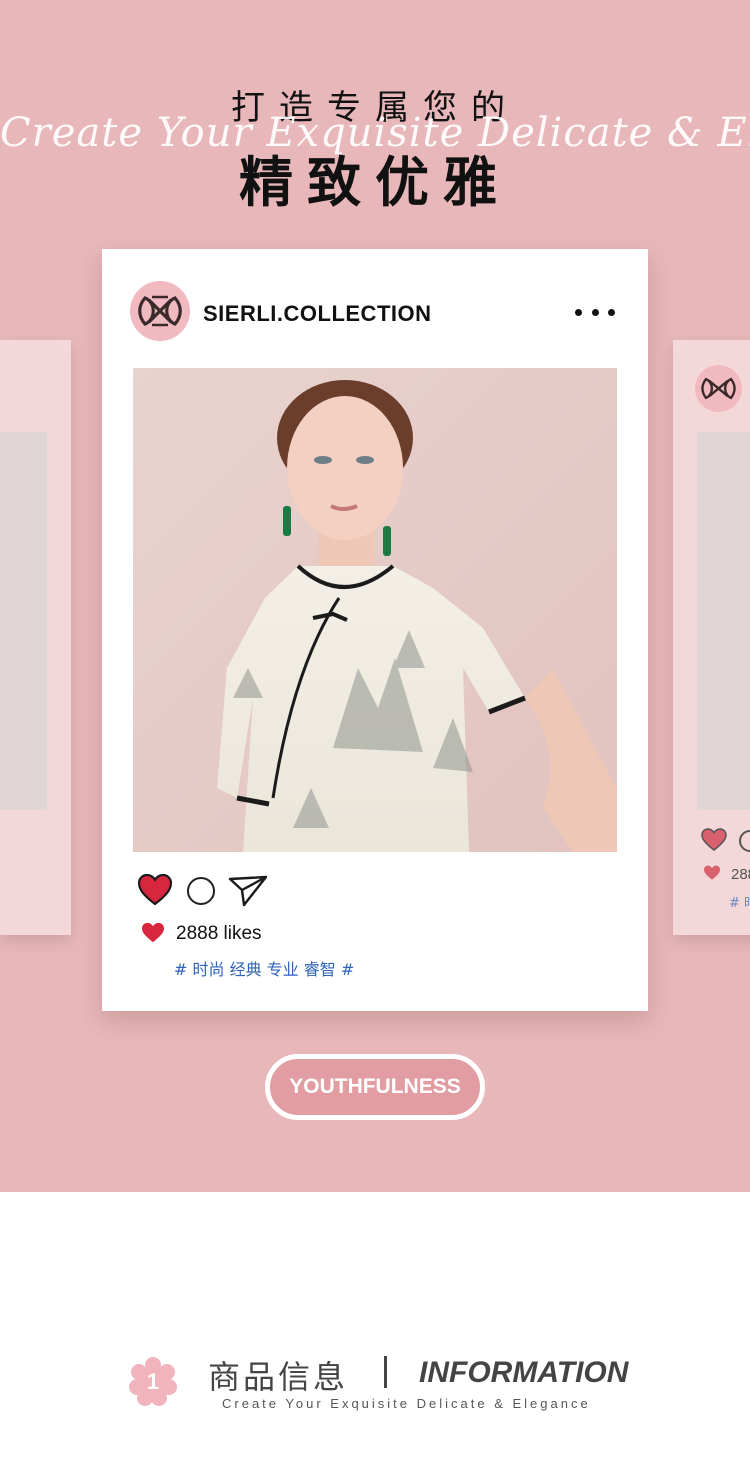 Image resolution: width=750 pixels, height=1461 pixels. I want to click on section-title-cn: 商品信息, so click(278, 1377).